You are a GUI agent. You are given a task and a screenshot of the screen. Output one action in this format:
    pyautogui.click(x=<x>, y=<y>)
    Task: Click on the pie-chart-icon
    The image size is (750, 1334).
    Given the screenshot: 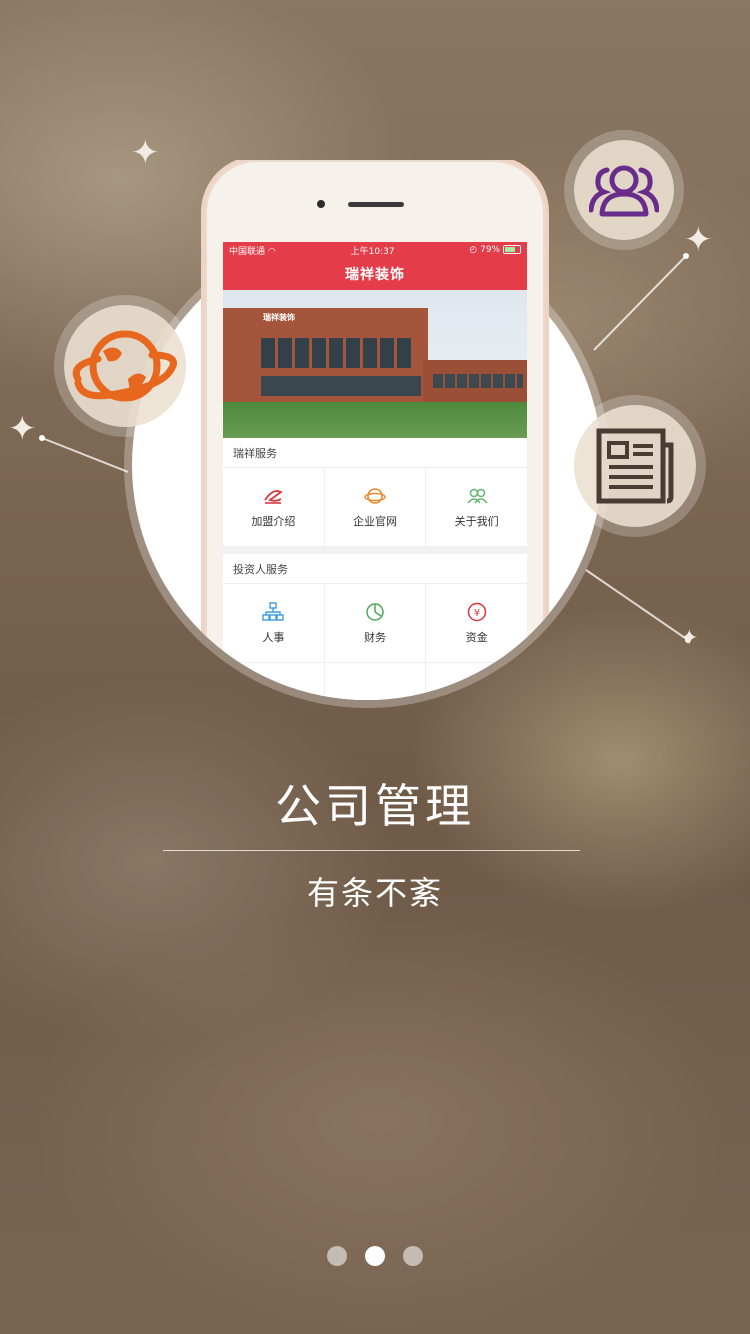 What is the action you would take?
    pyautogui.click(x=375, y=612)
    